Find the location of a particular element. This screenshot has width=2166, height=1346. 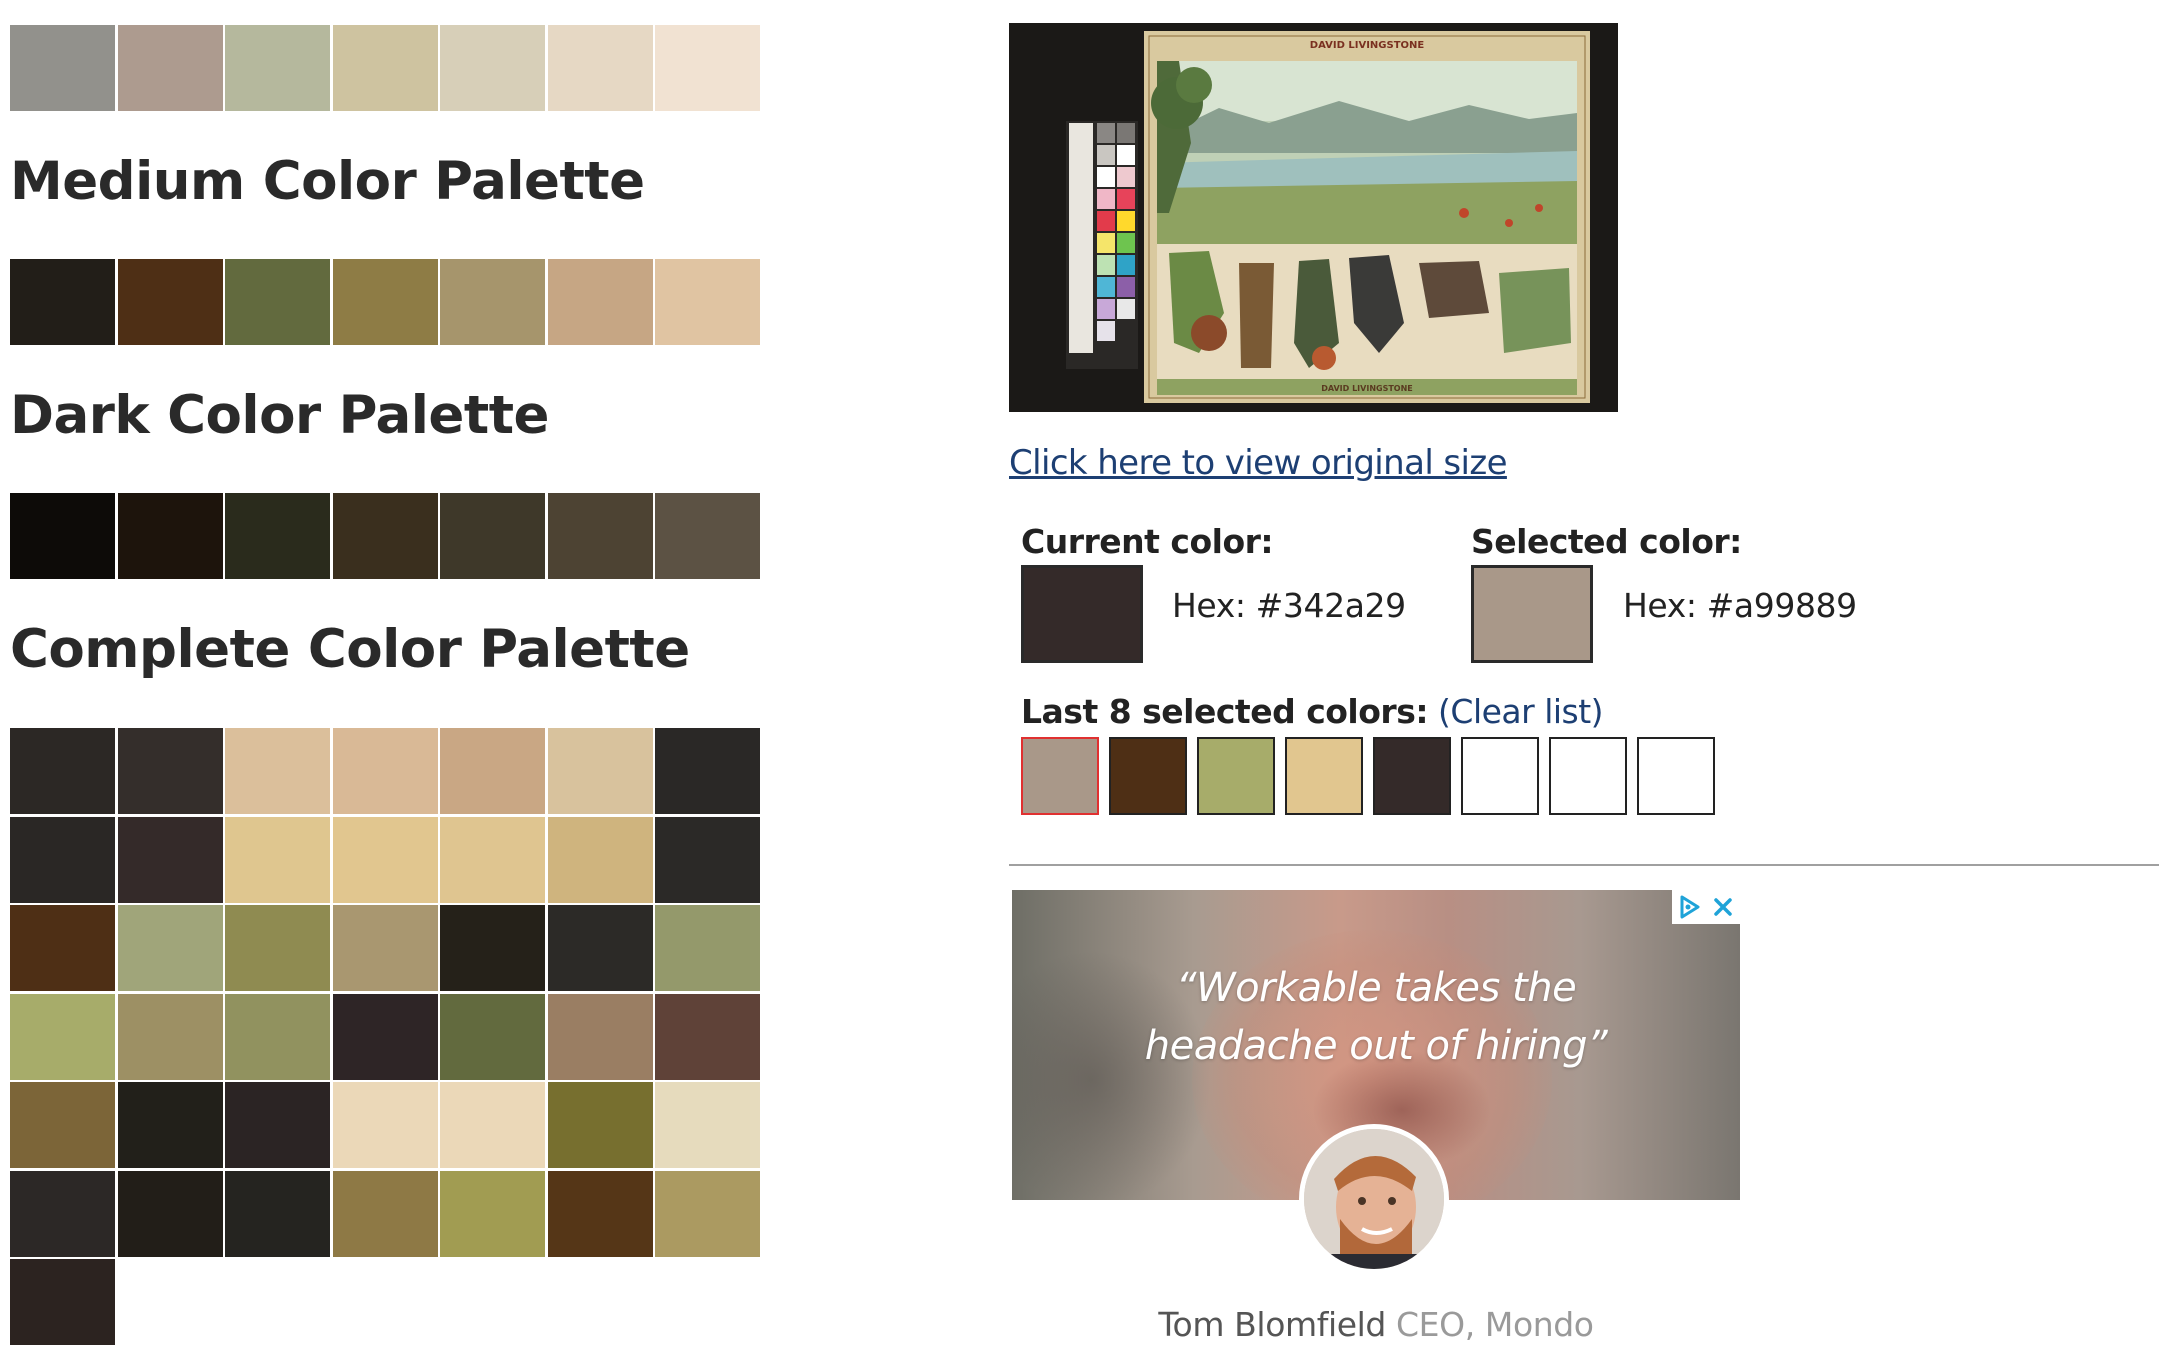

last-selected-label-row: Last 8 selected colors: (Clear list) is located at coordinates (1312, 711).